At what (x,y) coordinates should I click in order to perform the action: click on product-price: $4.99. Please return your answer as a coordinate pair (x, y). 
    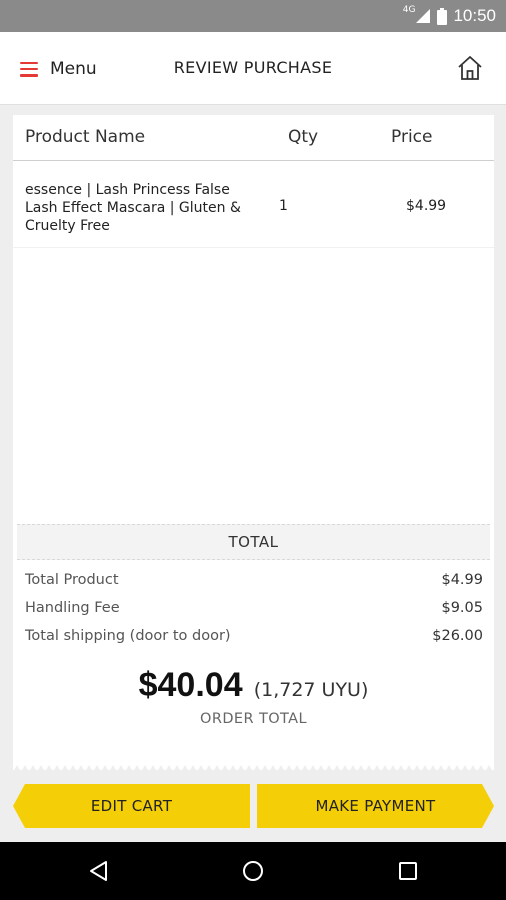
    Looking at the image, I should click on (426, 206).